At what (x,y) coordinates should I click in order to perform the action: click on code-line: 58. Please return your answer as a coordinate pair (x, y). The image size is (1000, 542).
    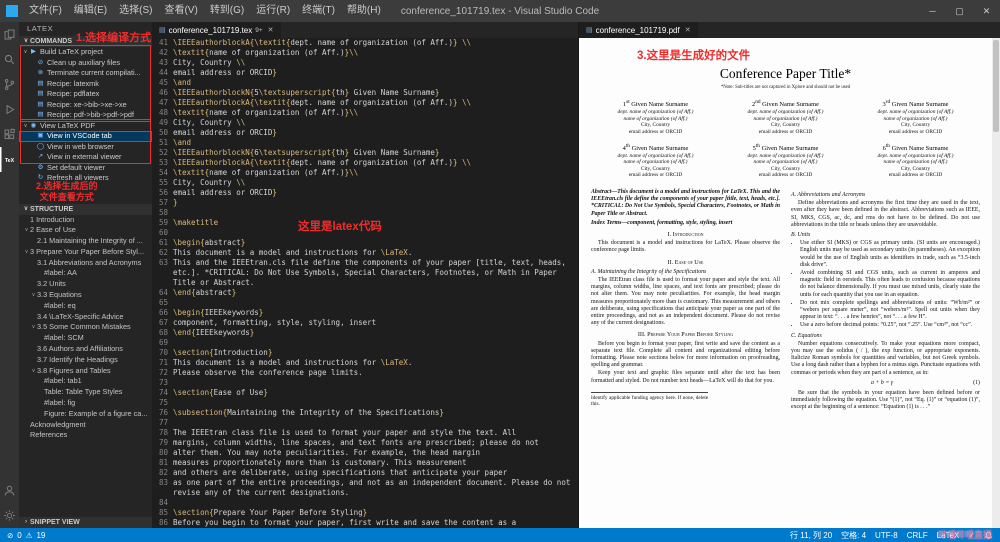
    Looking at the image, I should click on (365, 213).